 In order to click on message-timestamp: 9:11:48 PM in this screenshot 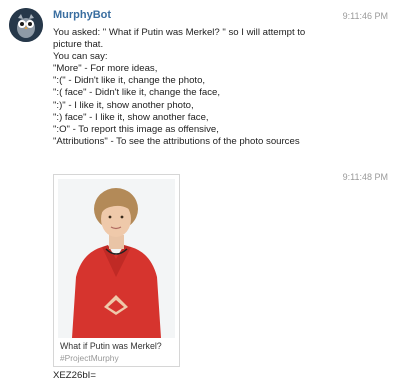, I will do `click(365, 177)`.